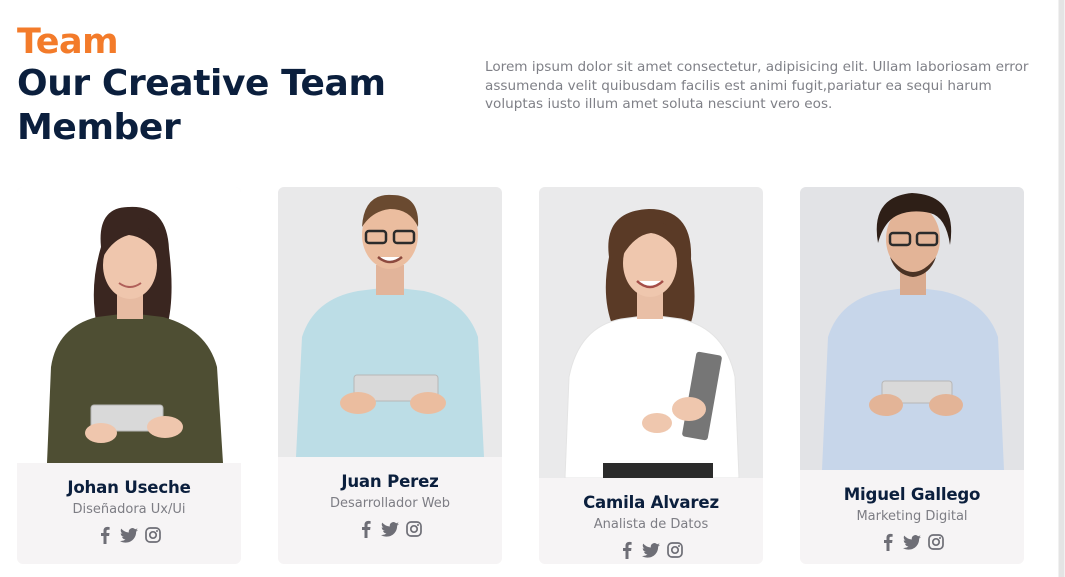  Describe the element at coordinates (129, 487) in the screenshot. I see `member-name: Johan Useche` at that location.